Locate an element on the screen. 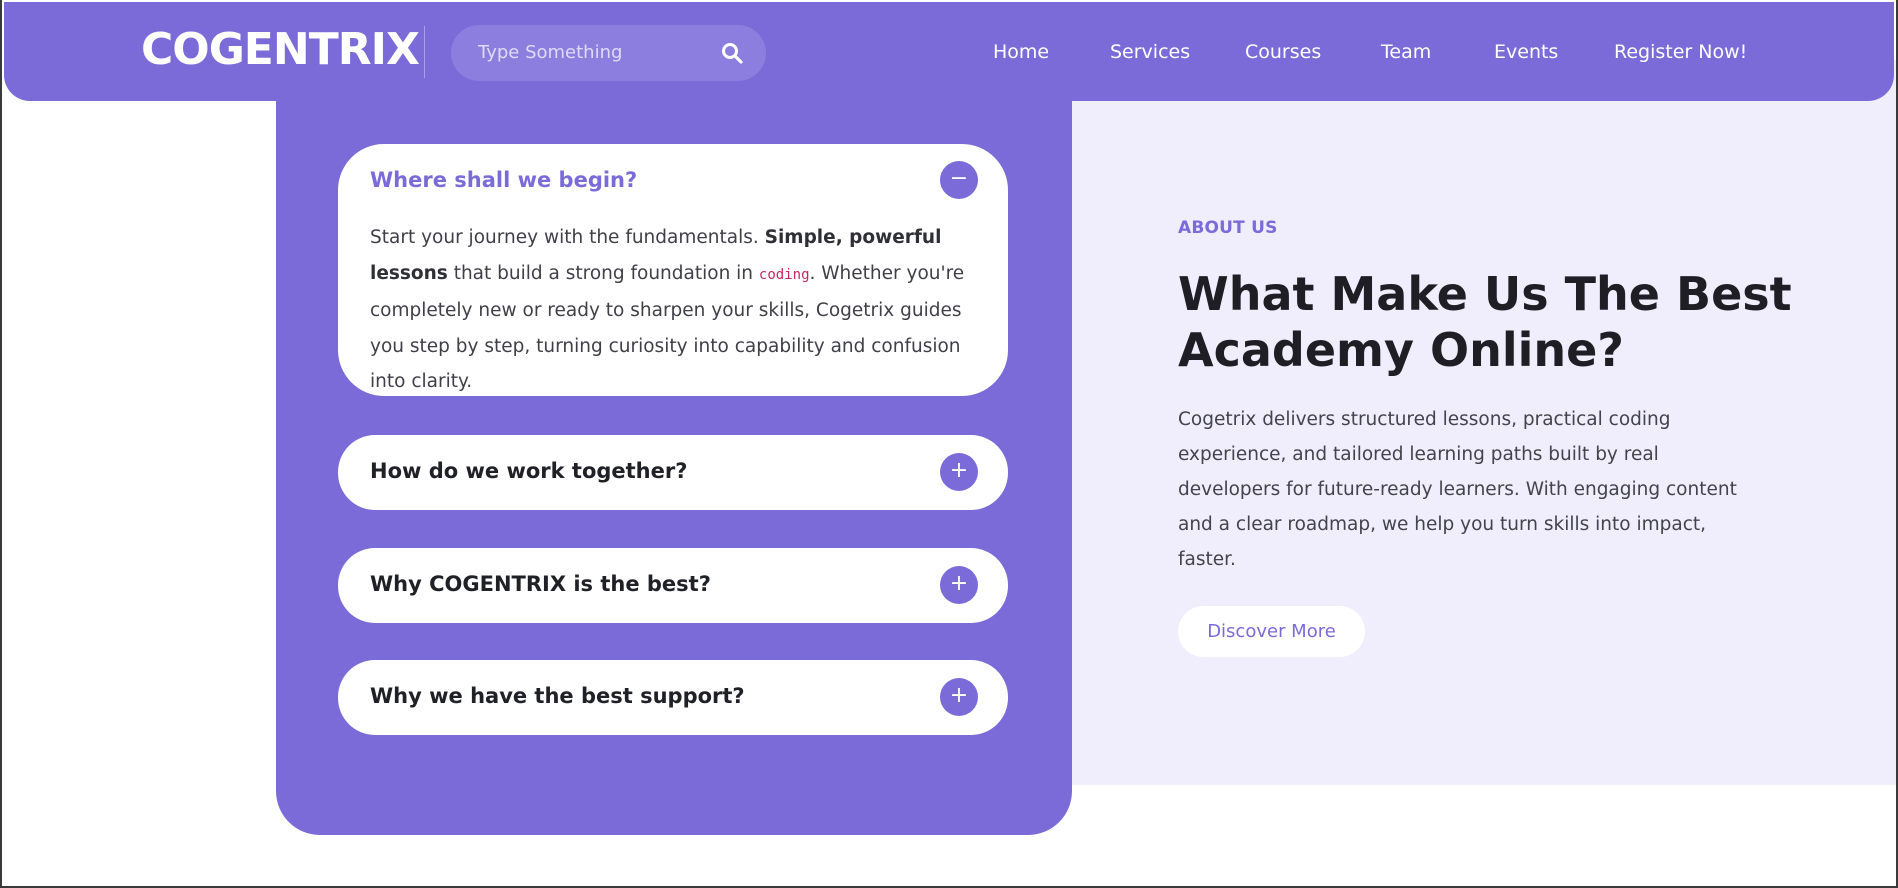 The width and height of the screenshot is (1898, 888). faq-question: Why we have the best support? is located at coordinates (557, 696).